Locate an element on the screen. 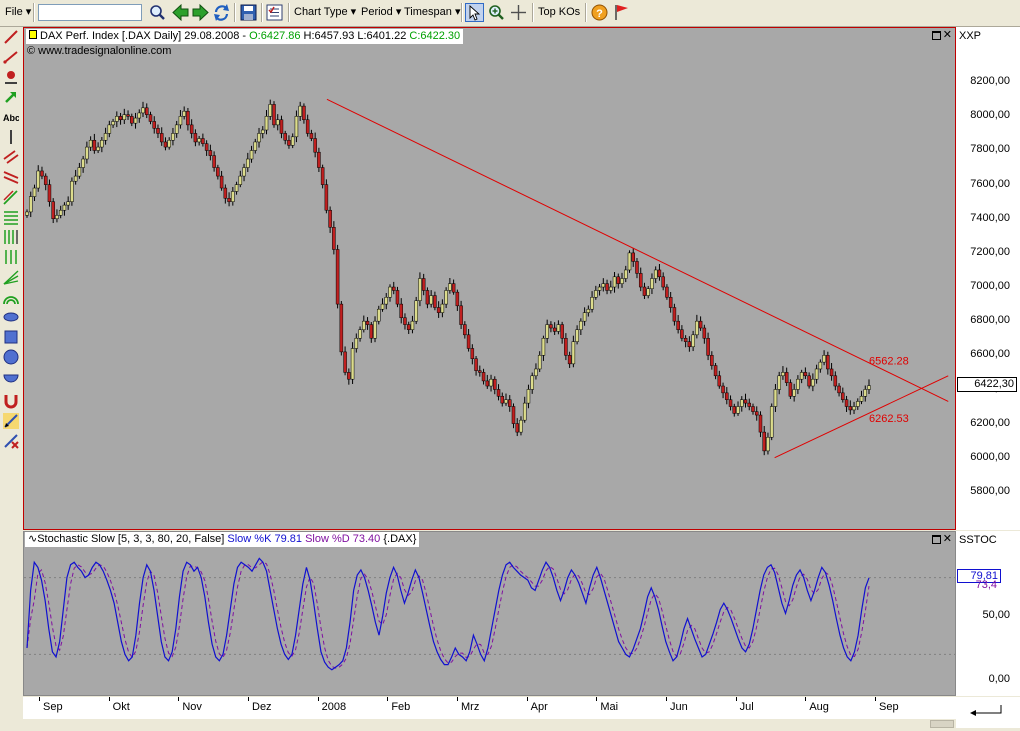 The image size is (1020, 731). time-axis: Sep Okt Nov Dez 2008 Feb Mrz Apr Mai Jun Jul Aug Sep is located at coordinates (489, 708).